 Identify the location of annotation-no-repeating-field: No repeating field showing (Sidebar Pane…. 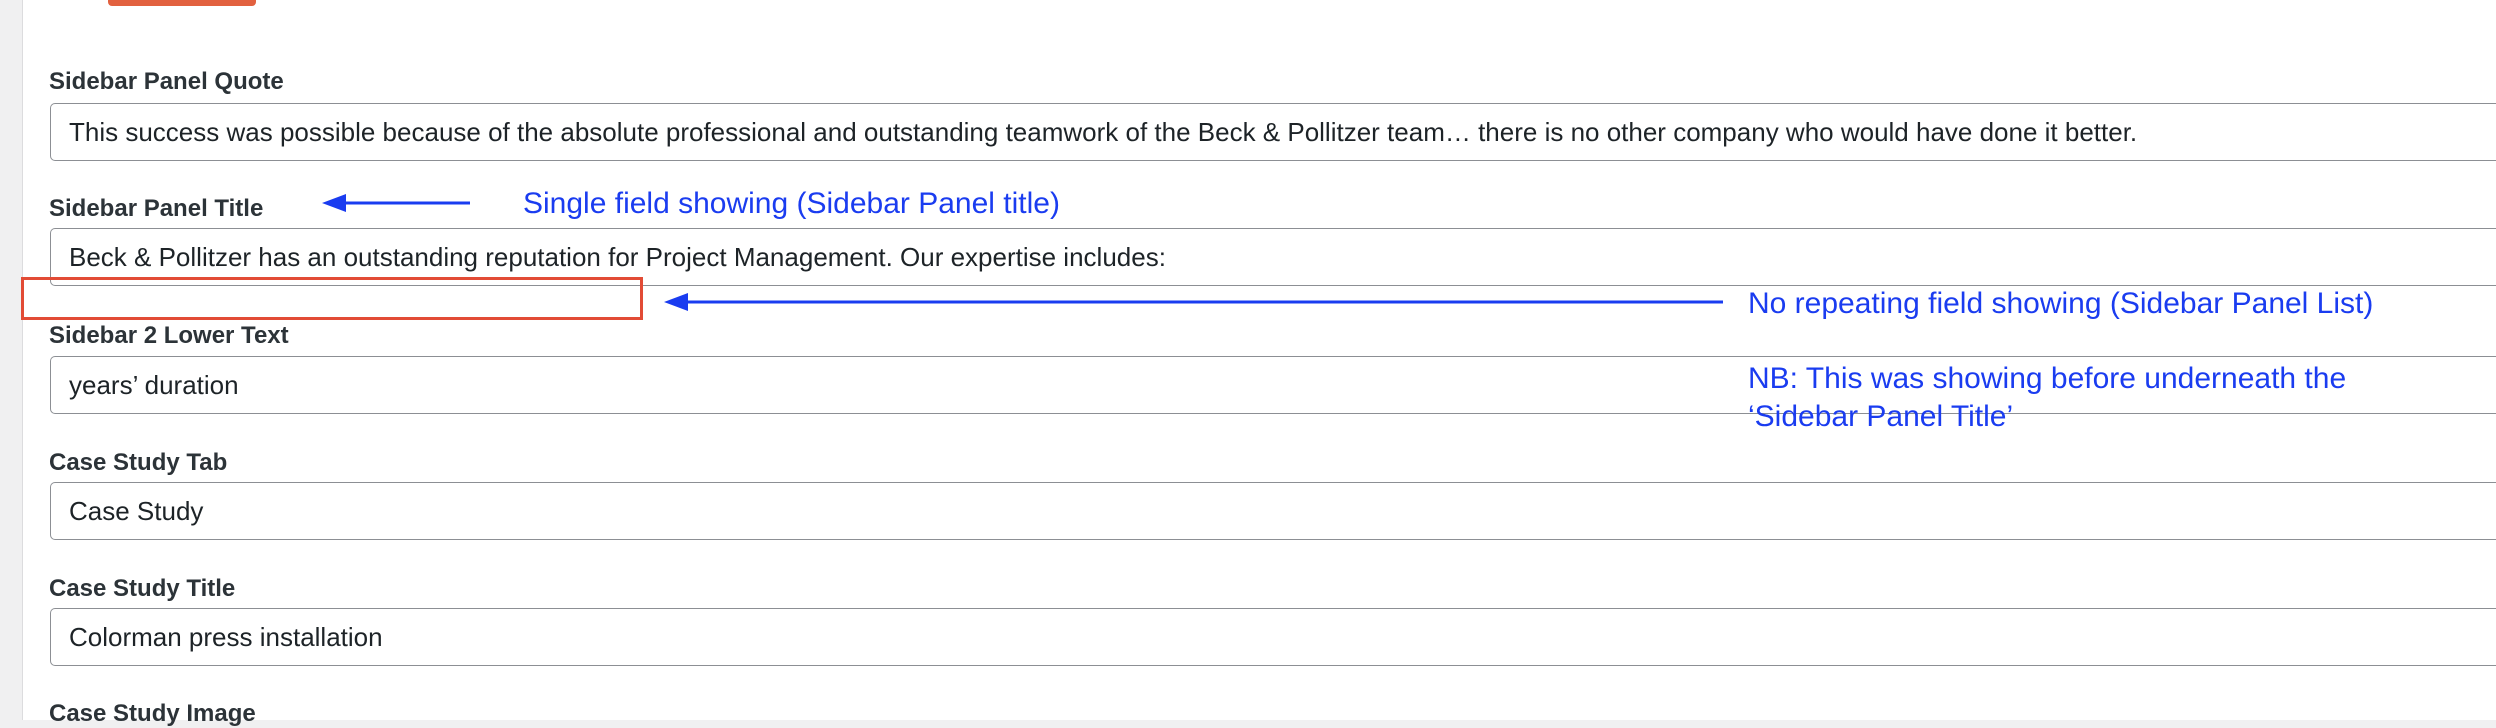
(2061, 303).